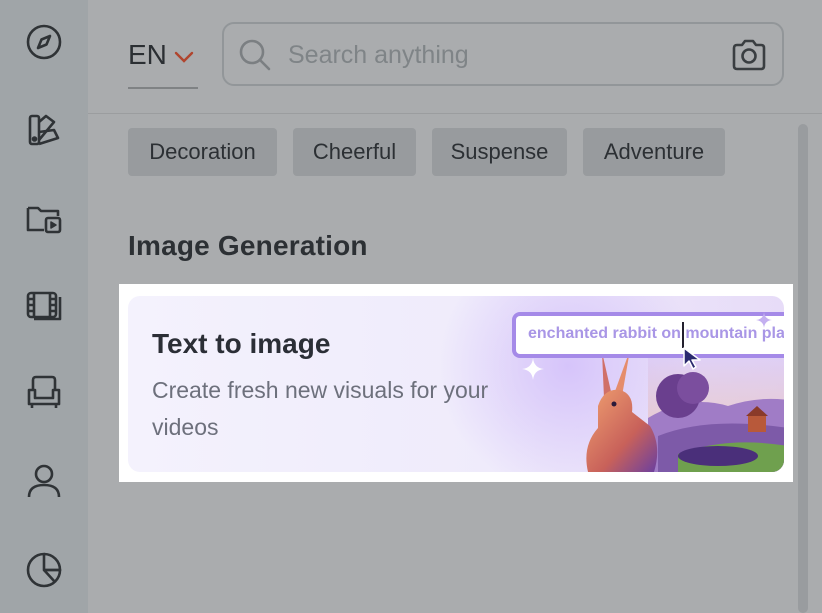 The width and height of the screenshot is (822, 613). I want to click on card-title: Text to image, so click(241, 343).